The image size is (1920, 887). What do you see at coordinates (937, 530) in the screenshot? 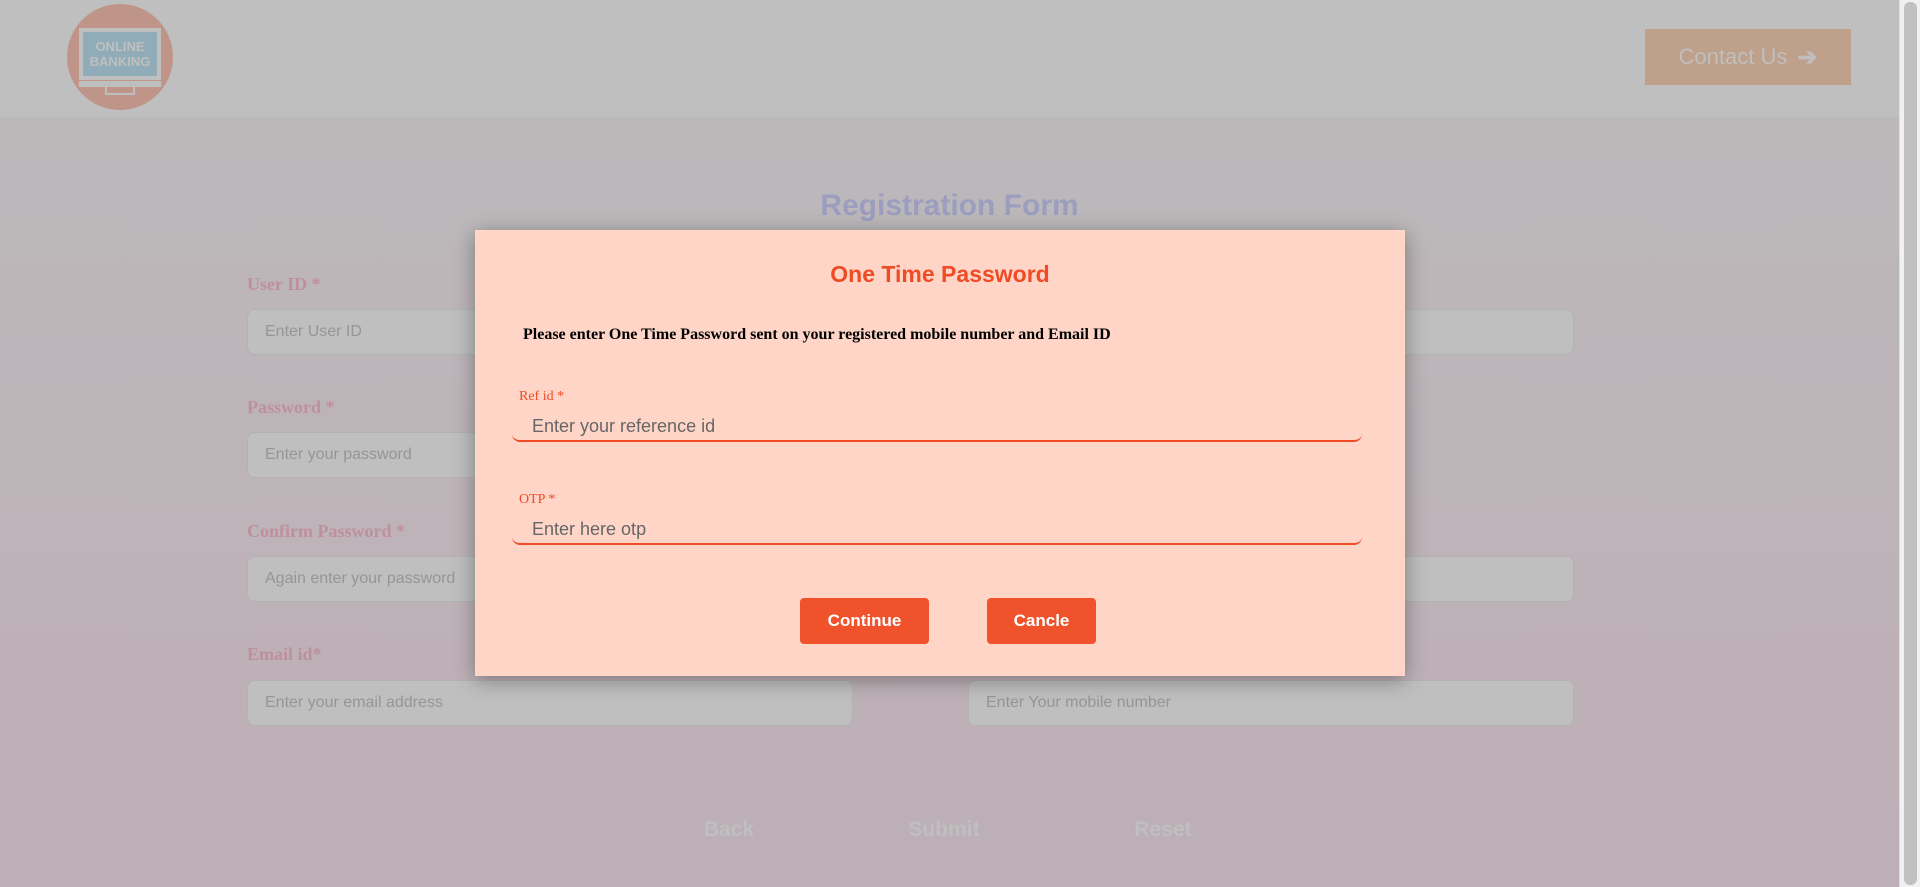
I see `otp-input: Enter here otp` at bounding box center [937, 530].